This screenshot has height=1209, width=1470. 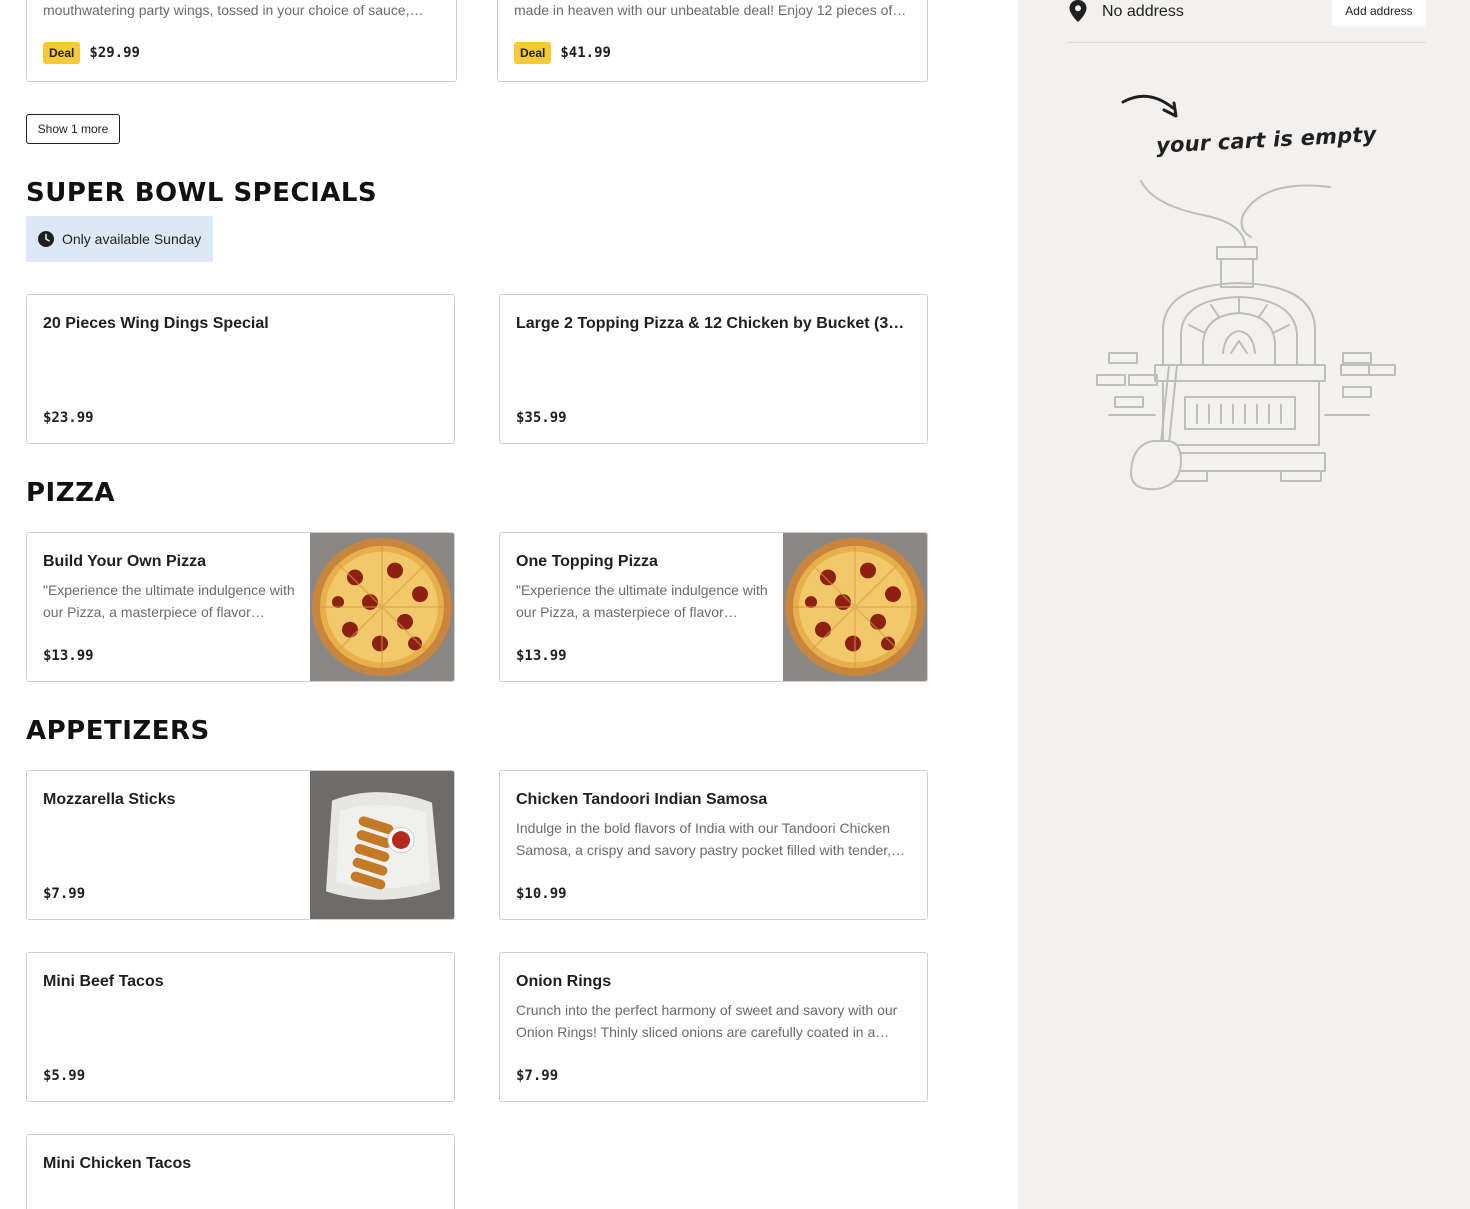 I want to click on item-title: One Topping Pizza, so click(x=587, y=561).